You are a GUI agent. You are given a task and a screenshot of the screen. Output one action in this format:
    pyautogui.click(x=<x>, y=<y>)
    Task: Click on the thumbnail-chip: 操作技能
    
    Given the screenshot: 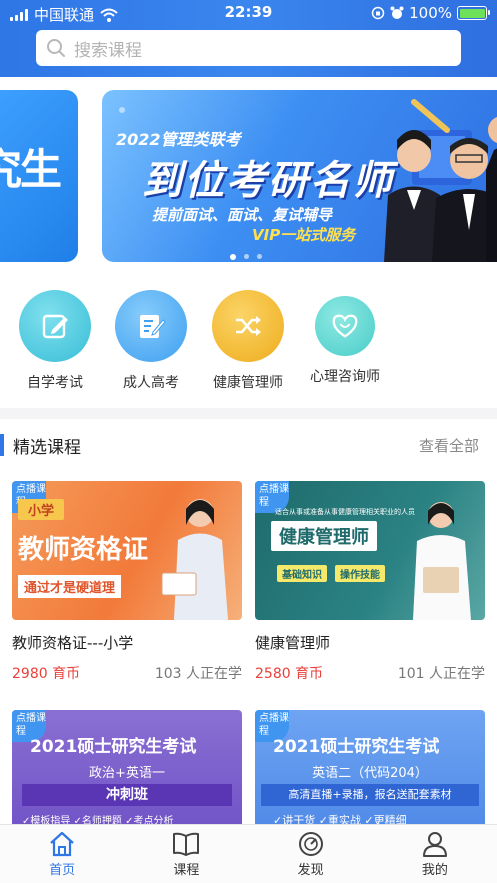 What is the action you would take?
    pyautogui.click(x=360, y=573)
    